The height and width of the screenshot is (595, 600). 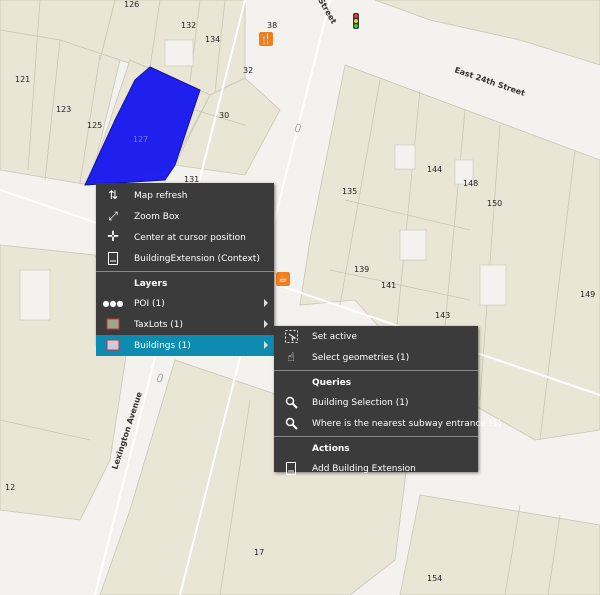 I want to click on menu-item-taxlots-layer: TaxLots (1), so click(x=185, y=324).